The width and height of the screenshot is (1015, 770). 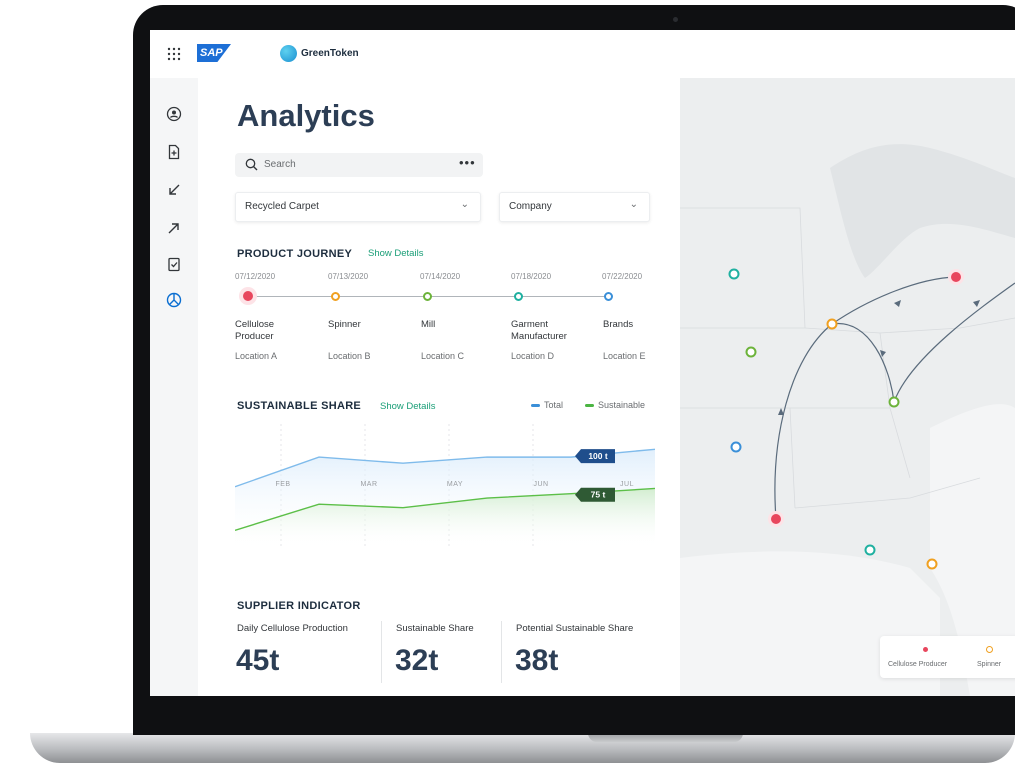 I want to click on legend-total-label: Total, so click(x=554, y=405).